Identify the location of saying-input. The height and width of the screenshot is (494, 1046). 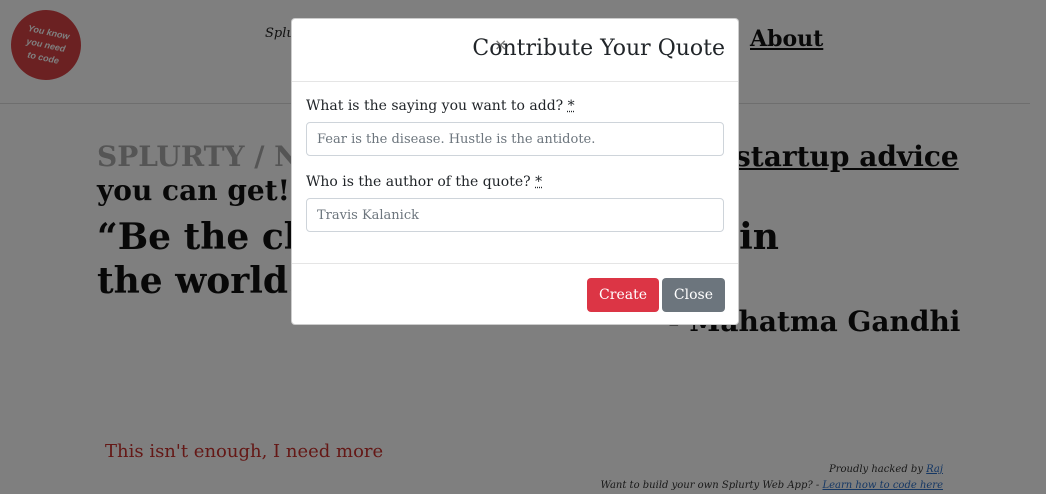
(515, 139).